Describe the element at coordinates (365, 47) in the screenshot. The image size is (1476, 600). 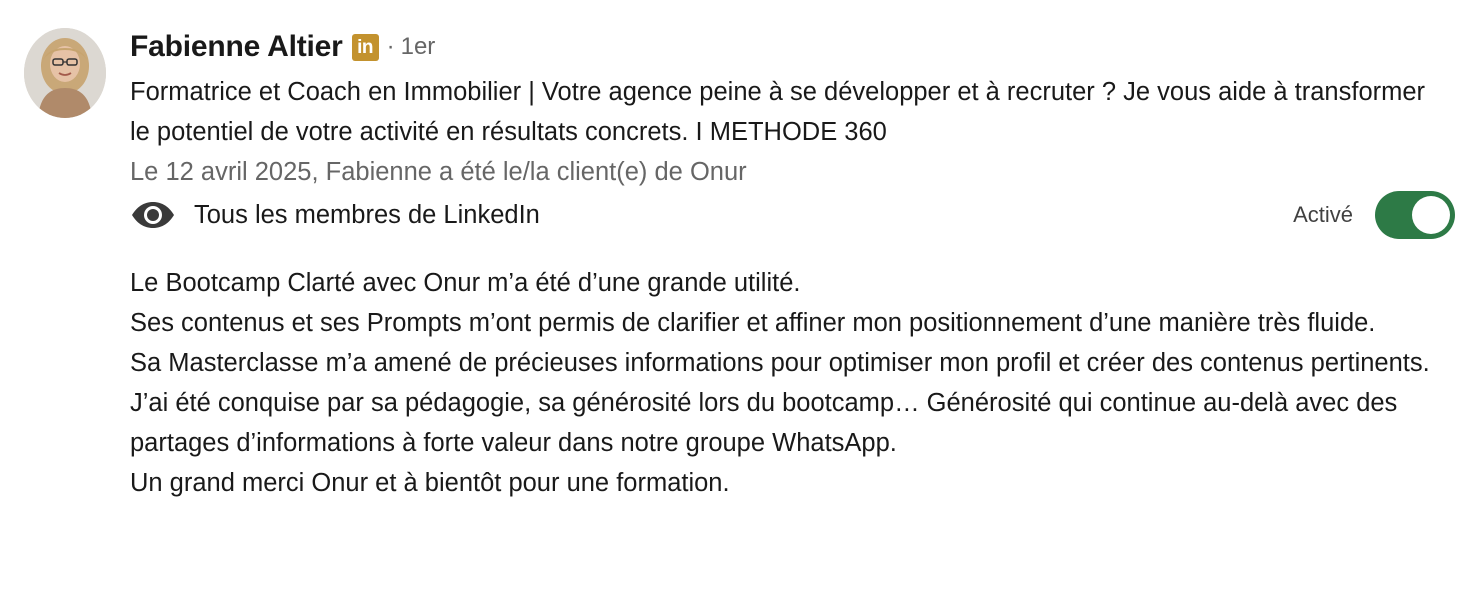
I see `linkedin-premium-icon: in` at that location.